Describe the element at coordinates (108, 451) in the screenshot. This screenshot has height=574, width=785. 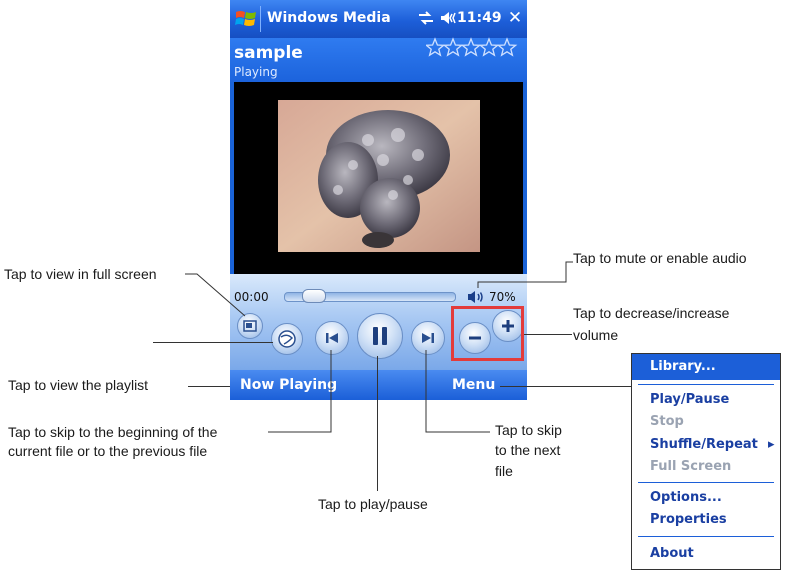
I see `skip-prev-annotation-line2: current file or to the previous file` at that location.